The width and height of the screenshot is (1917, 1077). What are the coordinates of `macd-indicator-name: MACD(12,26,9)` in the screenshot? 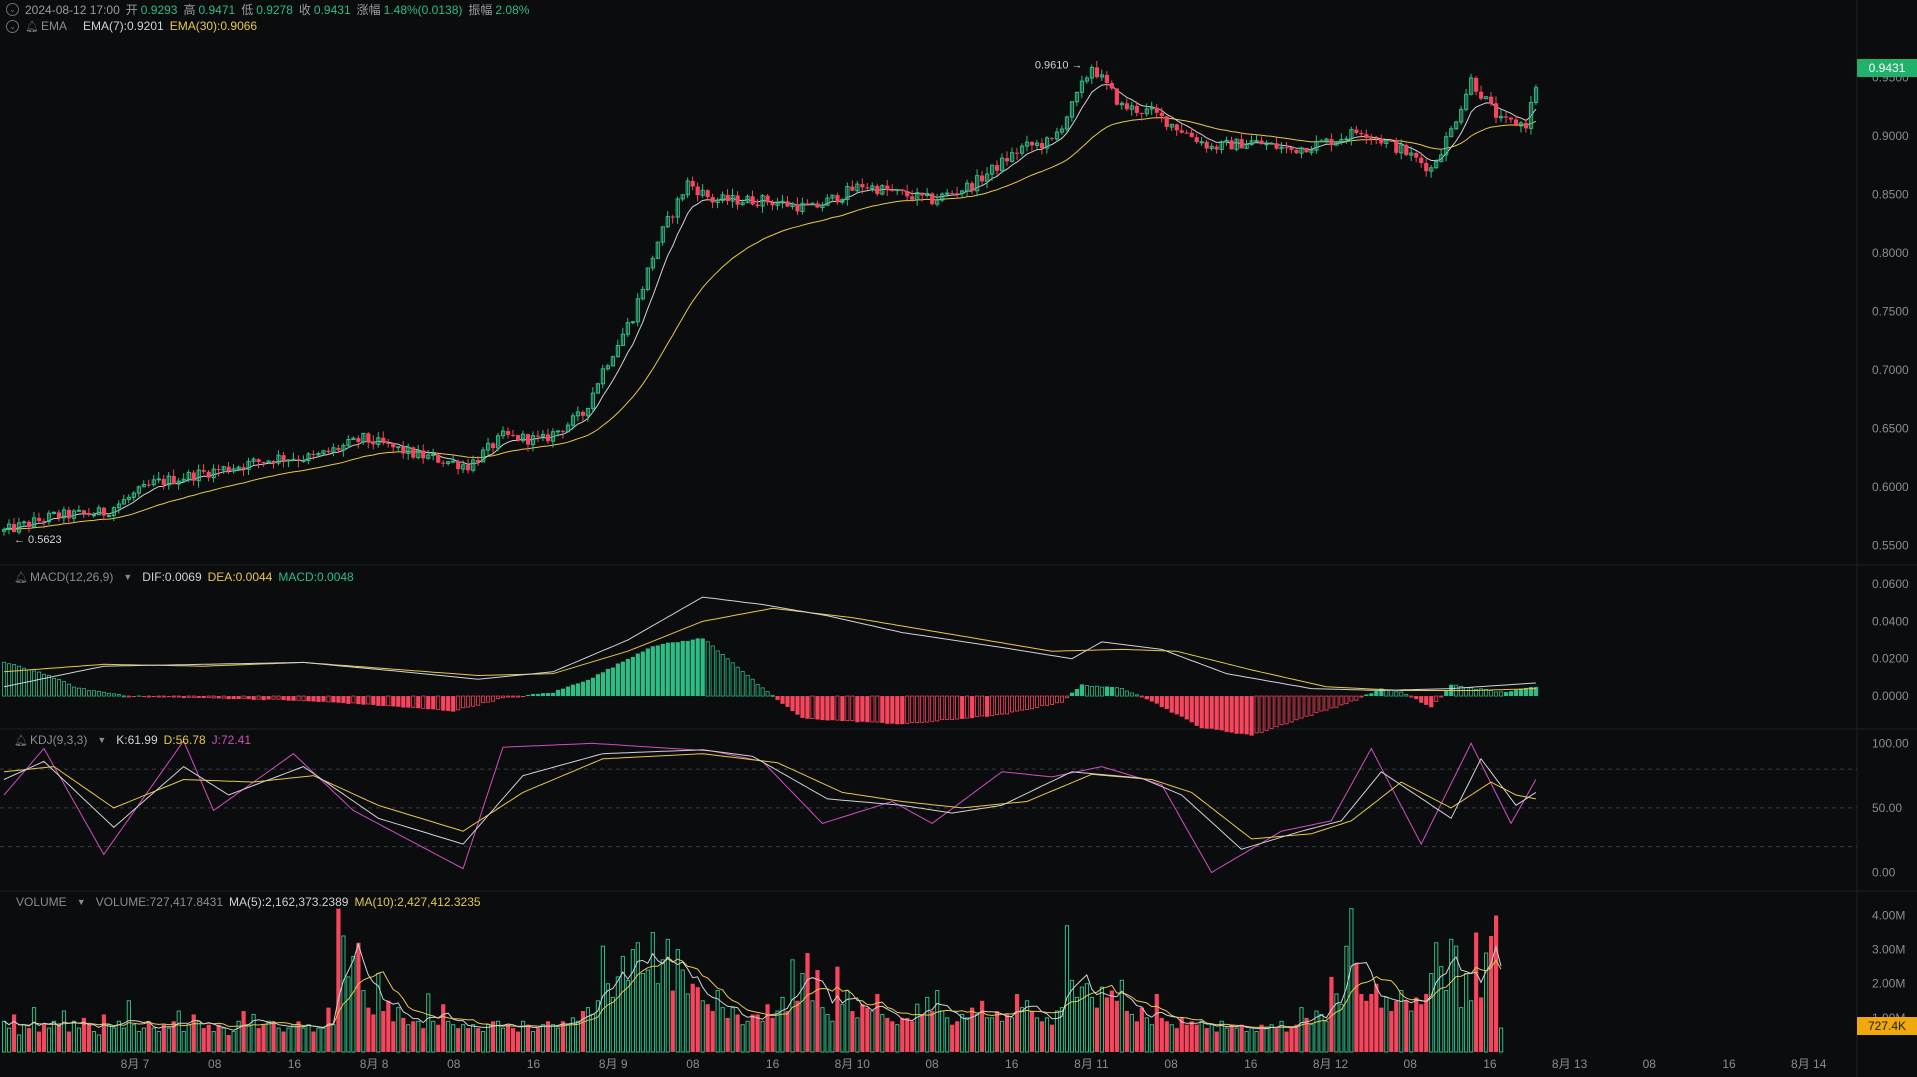 It's located at (71, 577).